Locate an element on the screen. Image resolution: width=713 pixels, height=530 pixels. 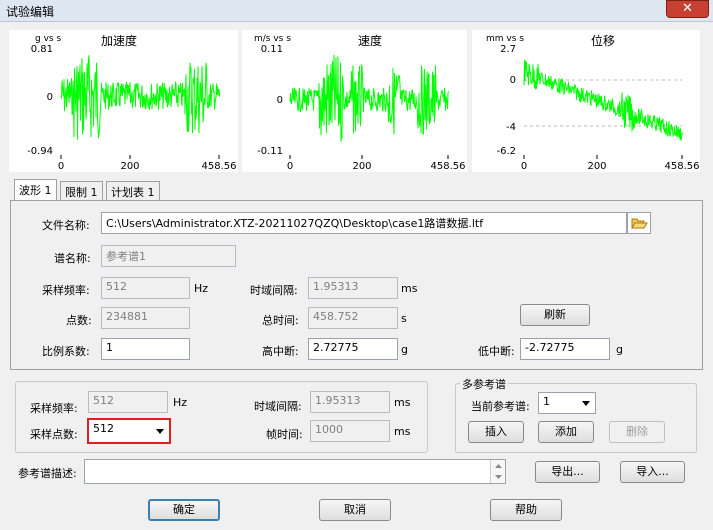
low-cut-unit: g is located at coordinates (619, 349).